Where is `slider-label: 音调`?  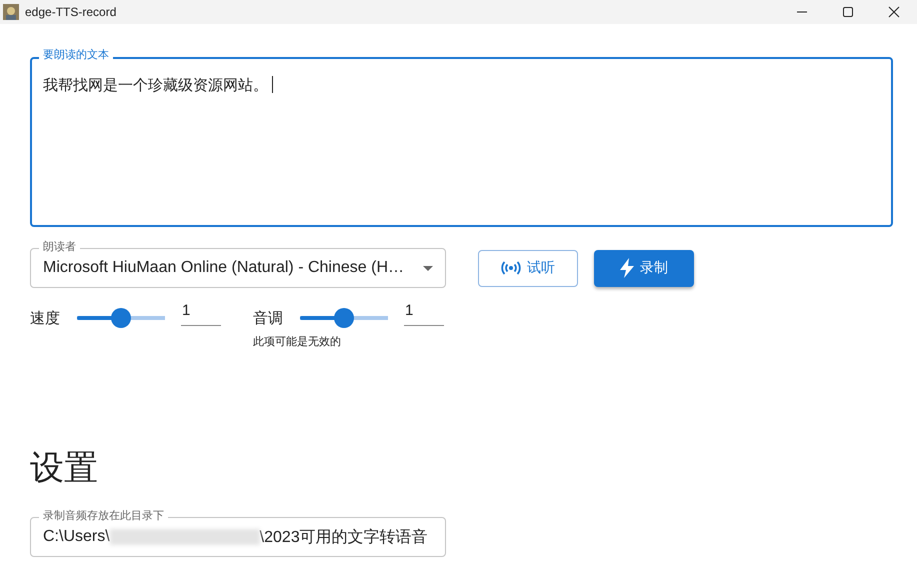 slider-label: 音调 is located at coordinates (268, 318).